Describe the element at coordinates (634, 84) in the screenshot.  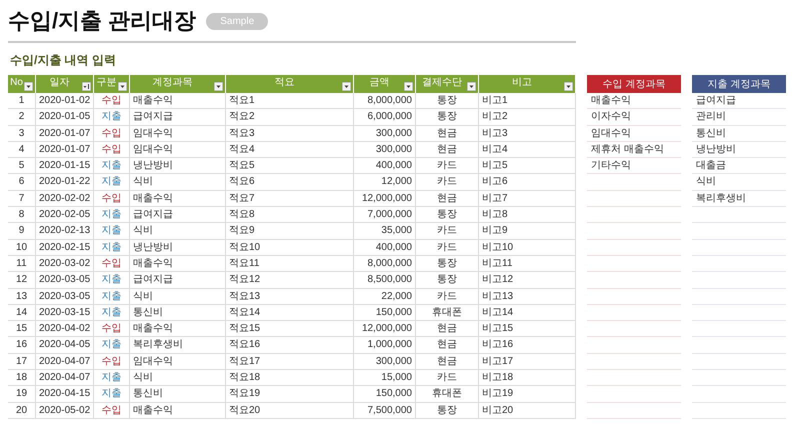
I see `list-header: 수입 계정과목` at that location.